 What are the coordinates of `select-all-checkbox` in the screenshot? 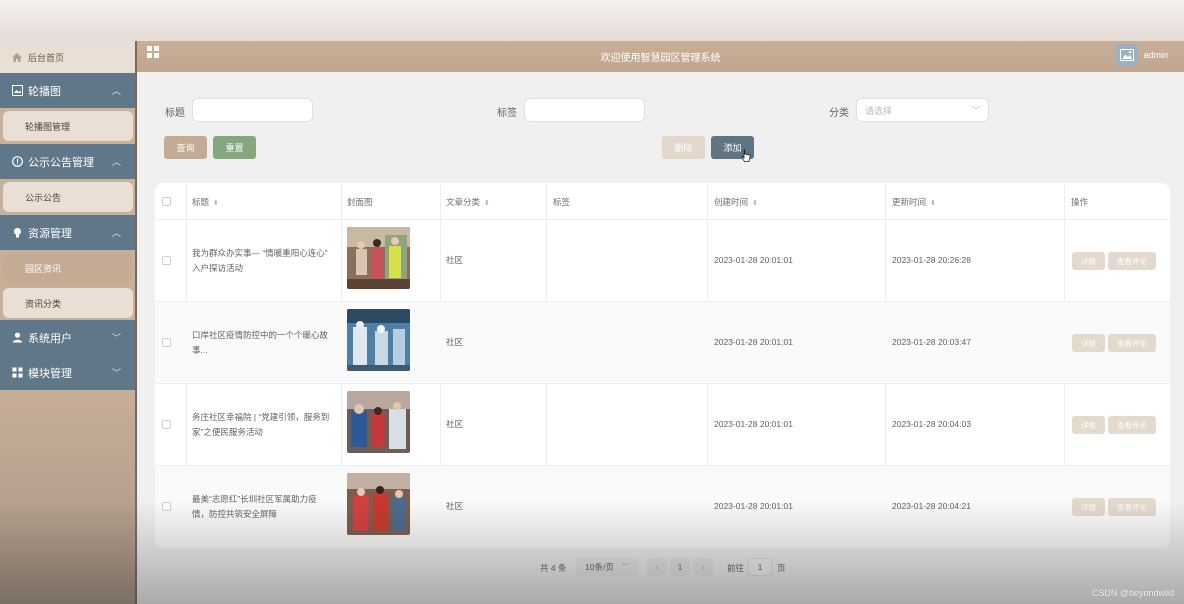 It's located at (166, 201).